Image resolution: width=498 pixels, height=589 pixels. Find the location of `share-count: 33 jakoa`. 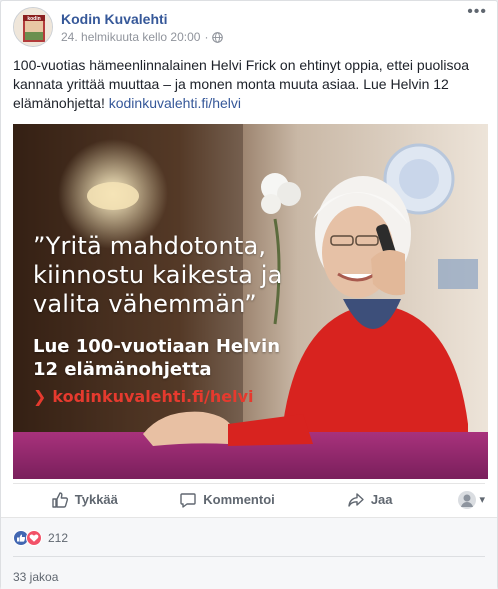

share-count: 33 jakoa is located at coordinates (35, 577).